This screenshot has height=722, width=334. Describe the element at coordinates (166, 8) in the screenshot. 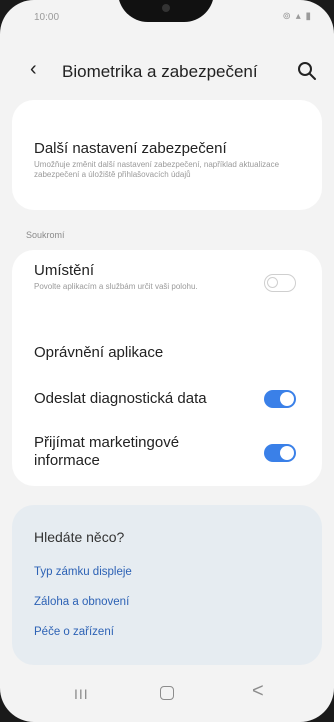

I see `front-camera-icon` at that location.